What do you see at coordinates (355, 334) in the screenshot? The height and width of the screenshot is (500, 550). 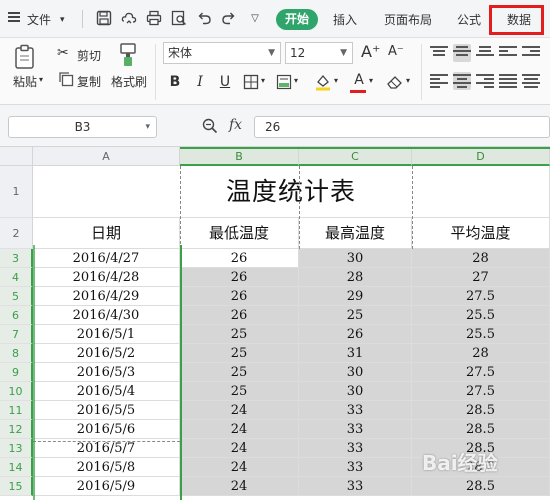 I see `high-temp-cell: 26` at bounding box center [355, 334].